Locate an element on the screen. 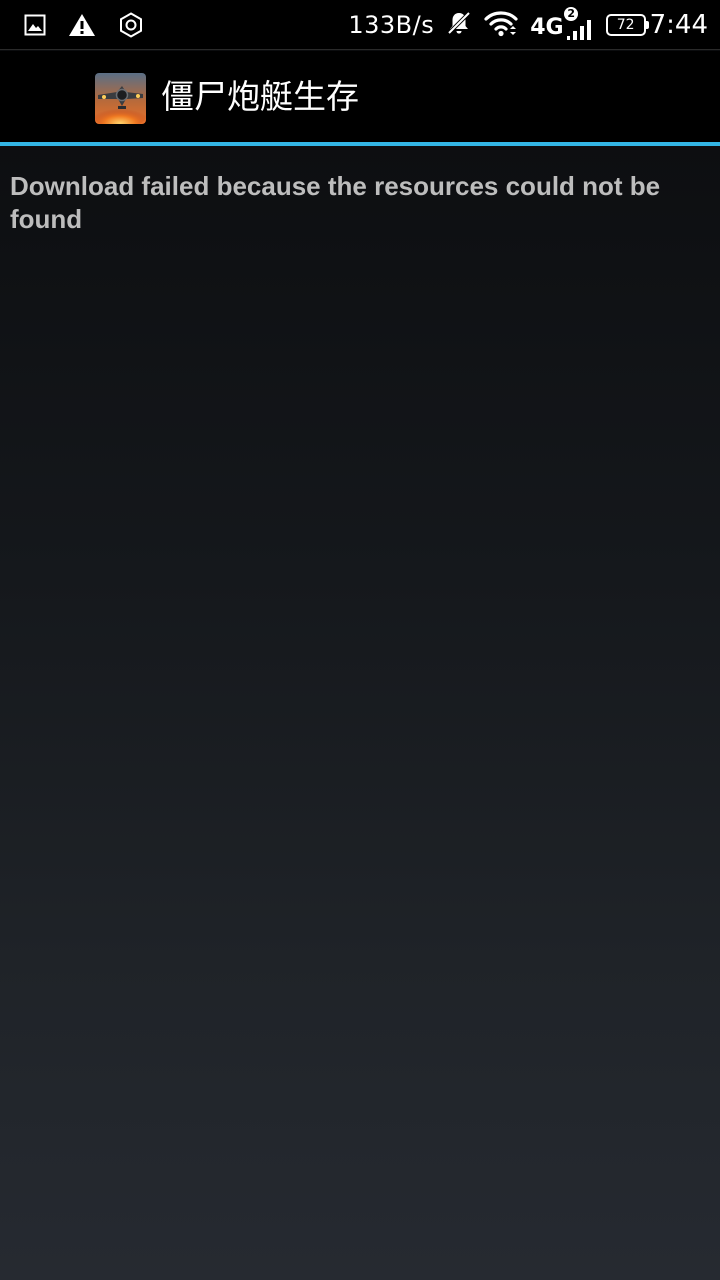  image-icon is located at coordinates (35, 25).